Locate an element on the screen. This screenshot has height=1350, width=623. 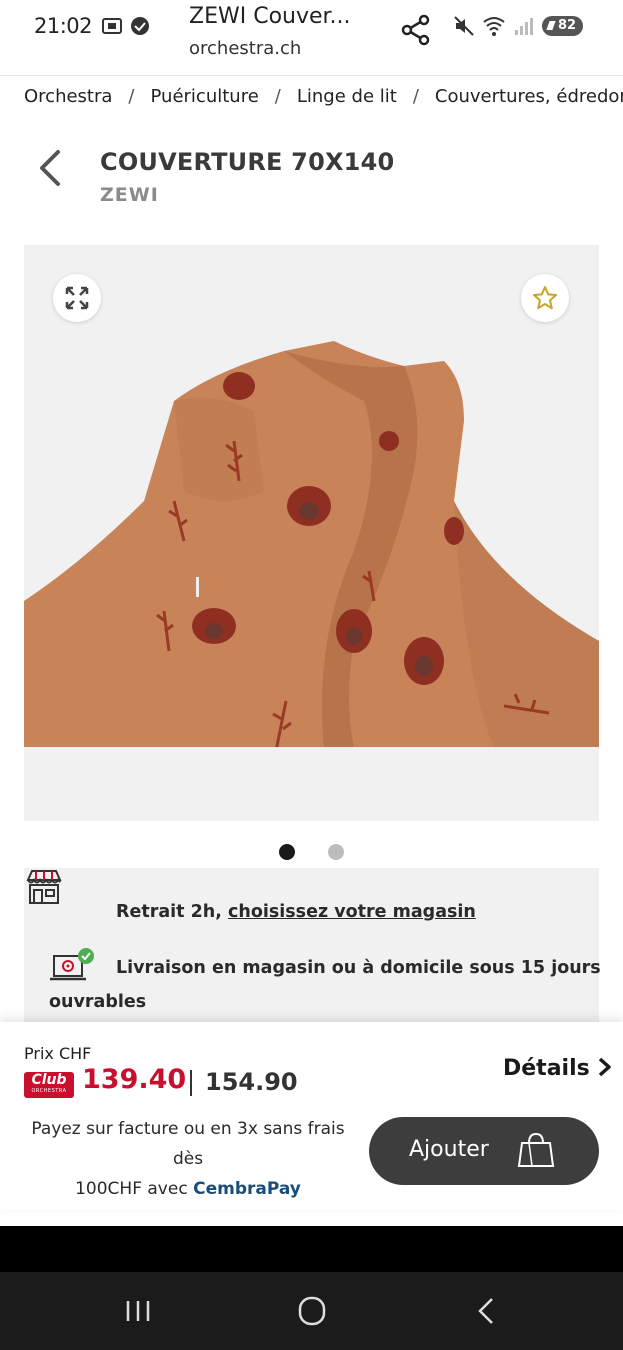
back-icon is located at coordinates (486, 1311).